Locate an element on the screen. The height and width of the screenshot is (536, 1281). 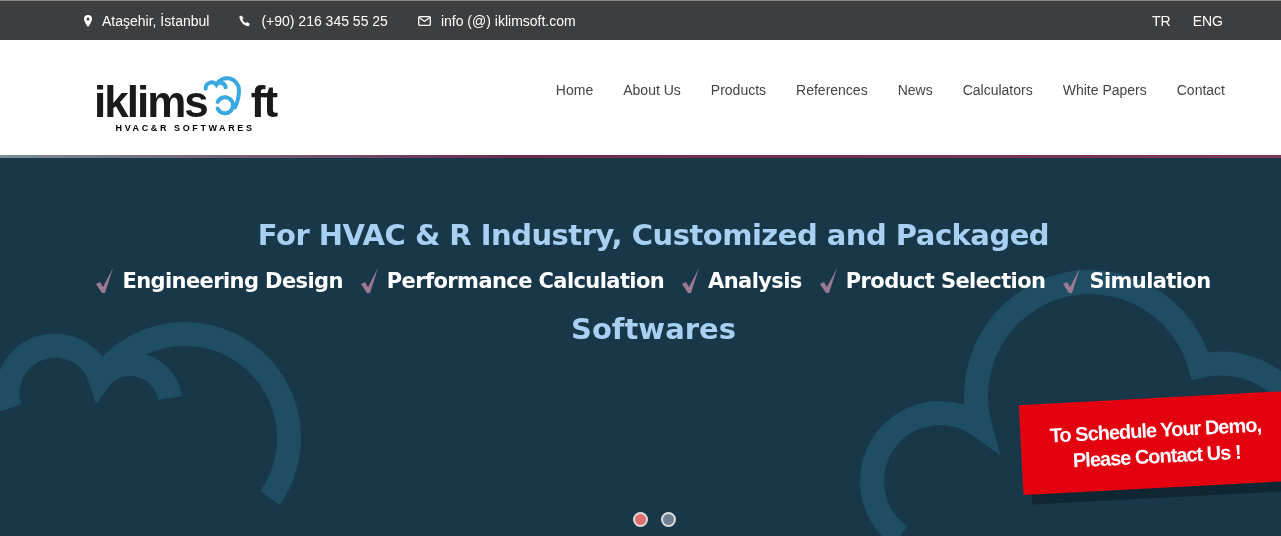
nav-link: News is located at coordinates (915, 89).